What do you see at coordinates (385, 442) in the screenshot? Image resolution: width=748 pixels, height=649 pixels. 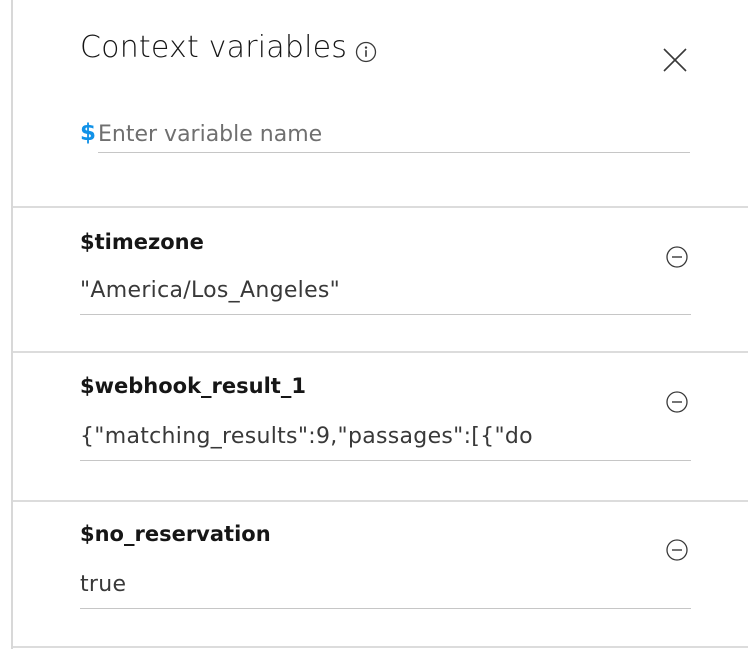 I see `variable-value-field: {"matching_results":9,"passages":[{"do` at bounding box center [385, 442].